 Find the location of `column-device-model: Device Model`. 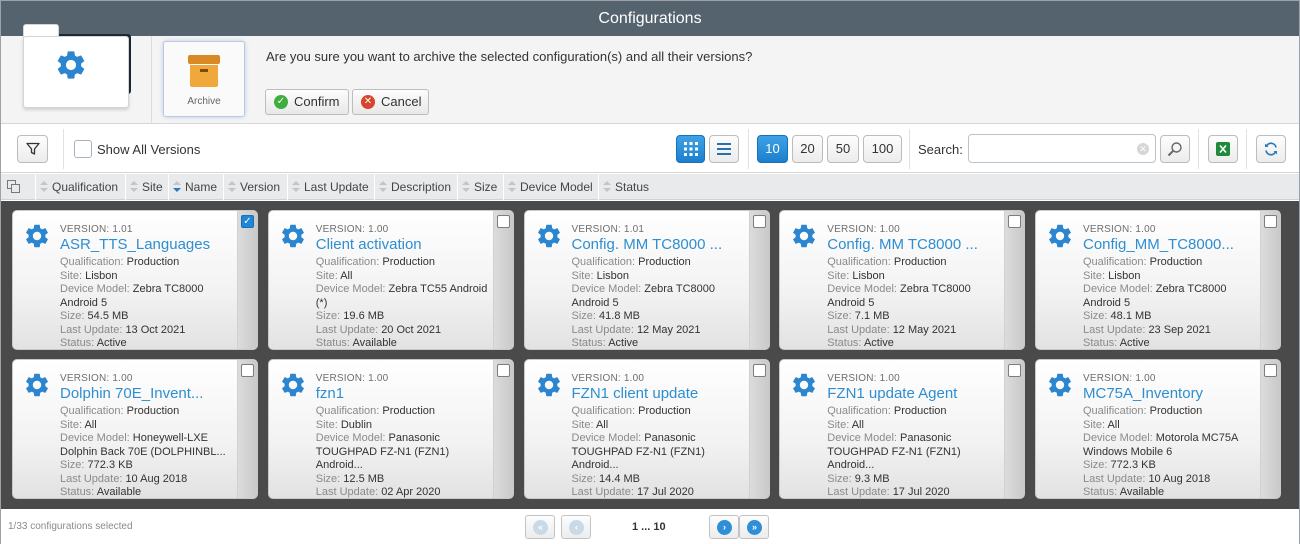

column-device-model: Device Model is located at coordinates (549, 187).